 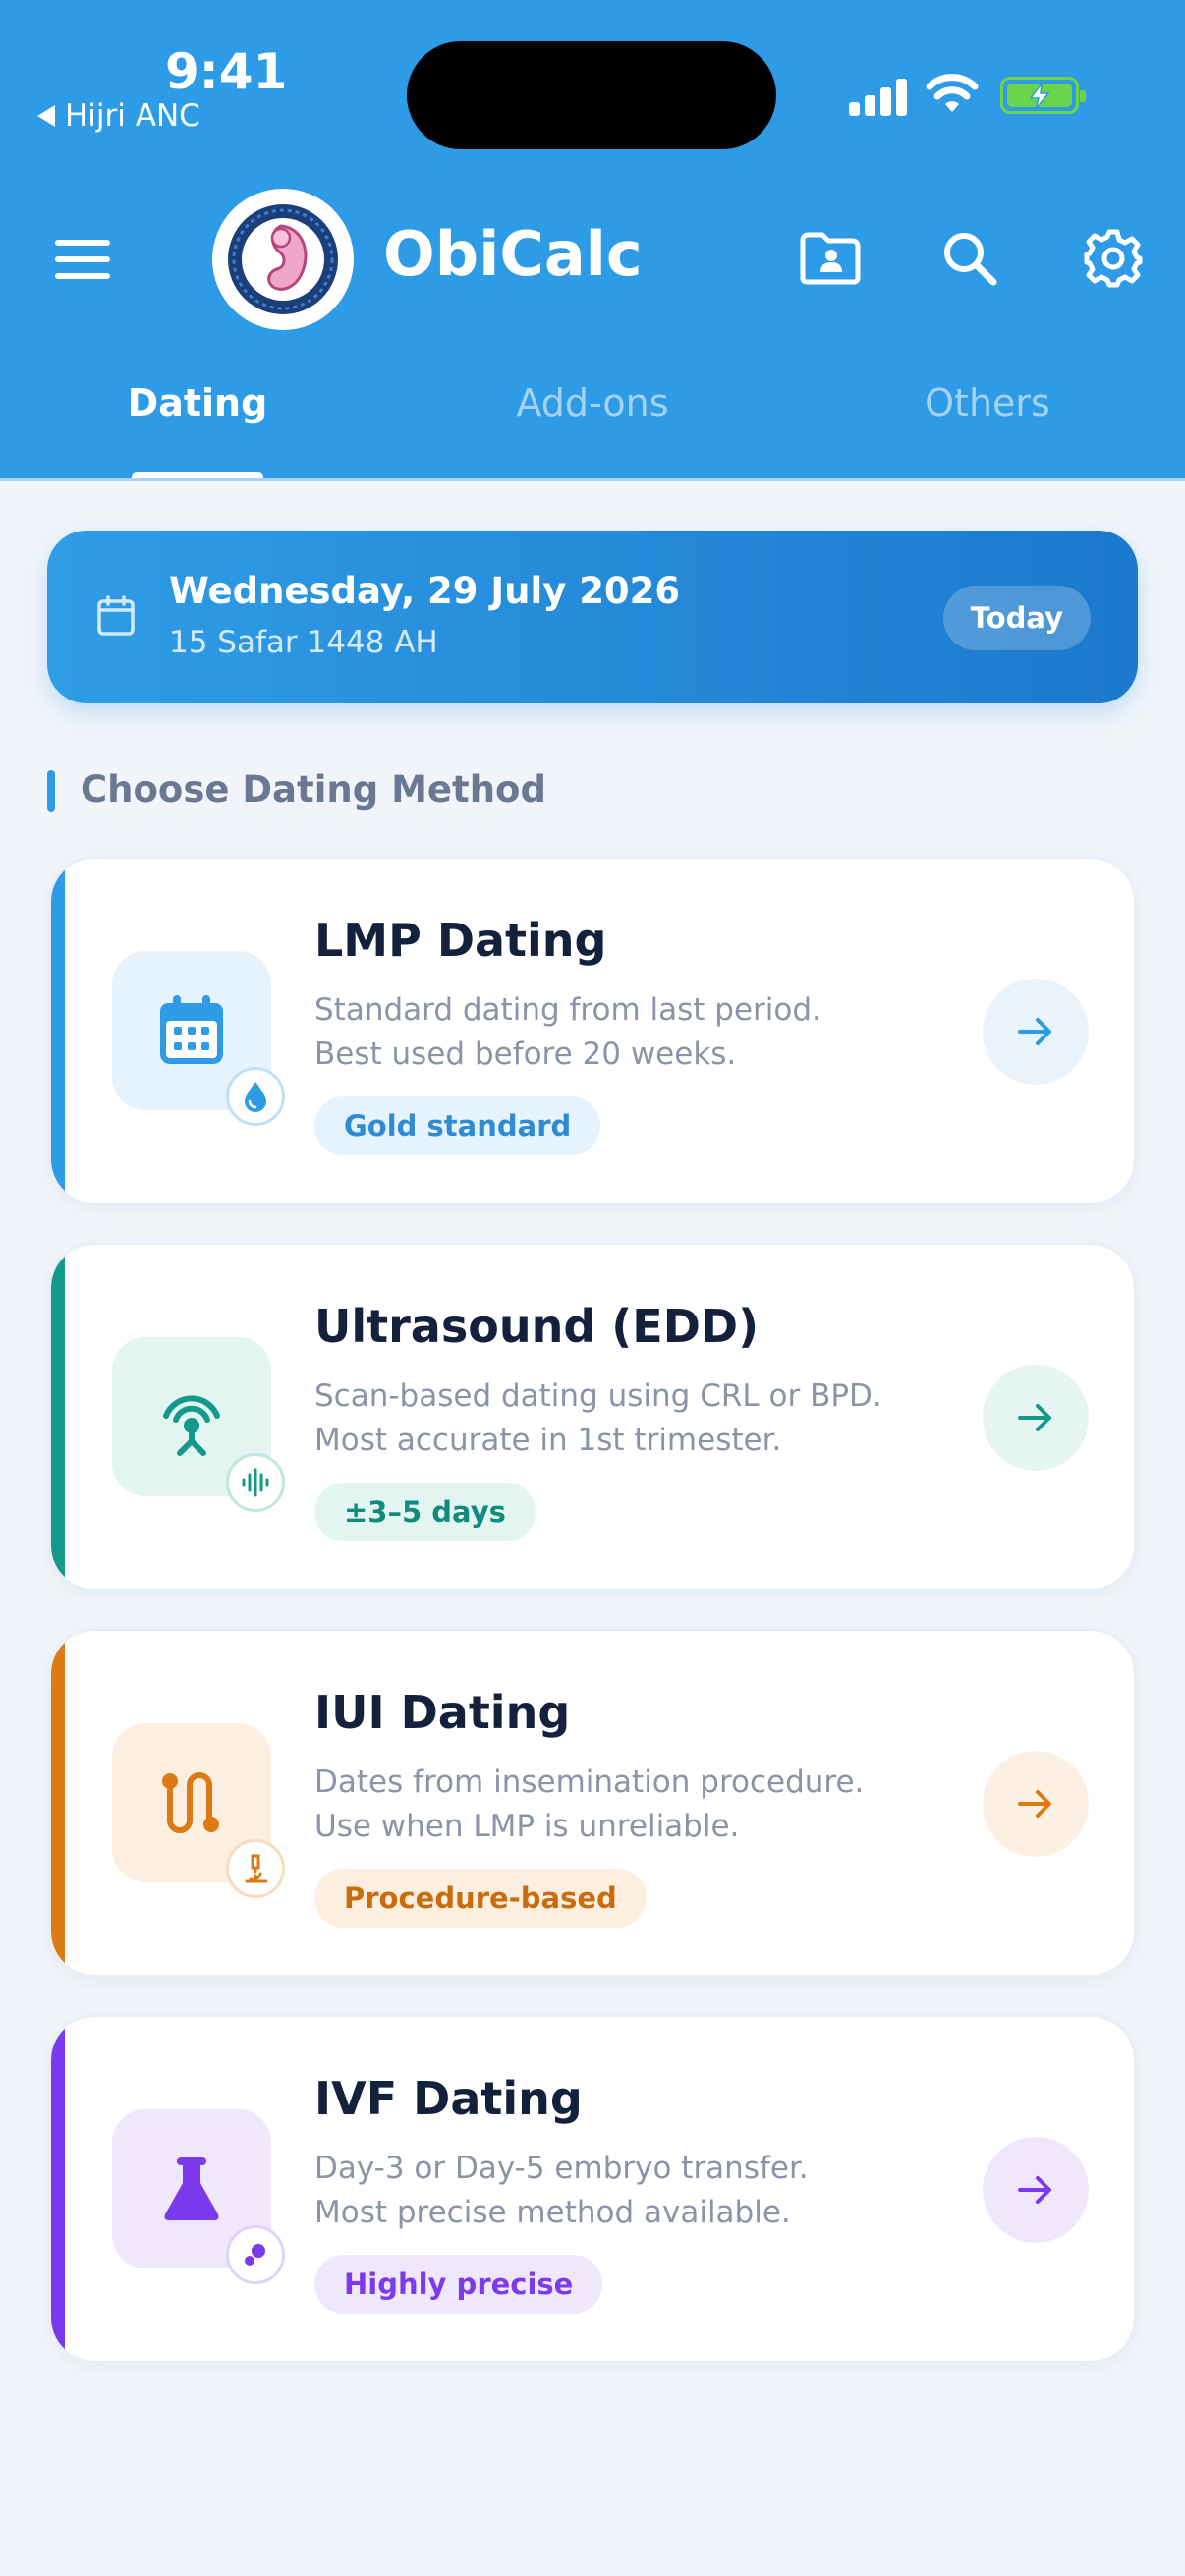 I want to click on embryo-cells-icon, so click(x=256, y=2254).